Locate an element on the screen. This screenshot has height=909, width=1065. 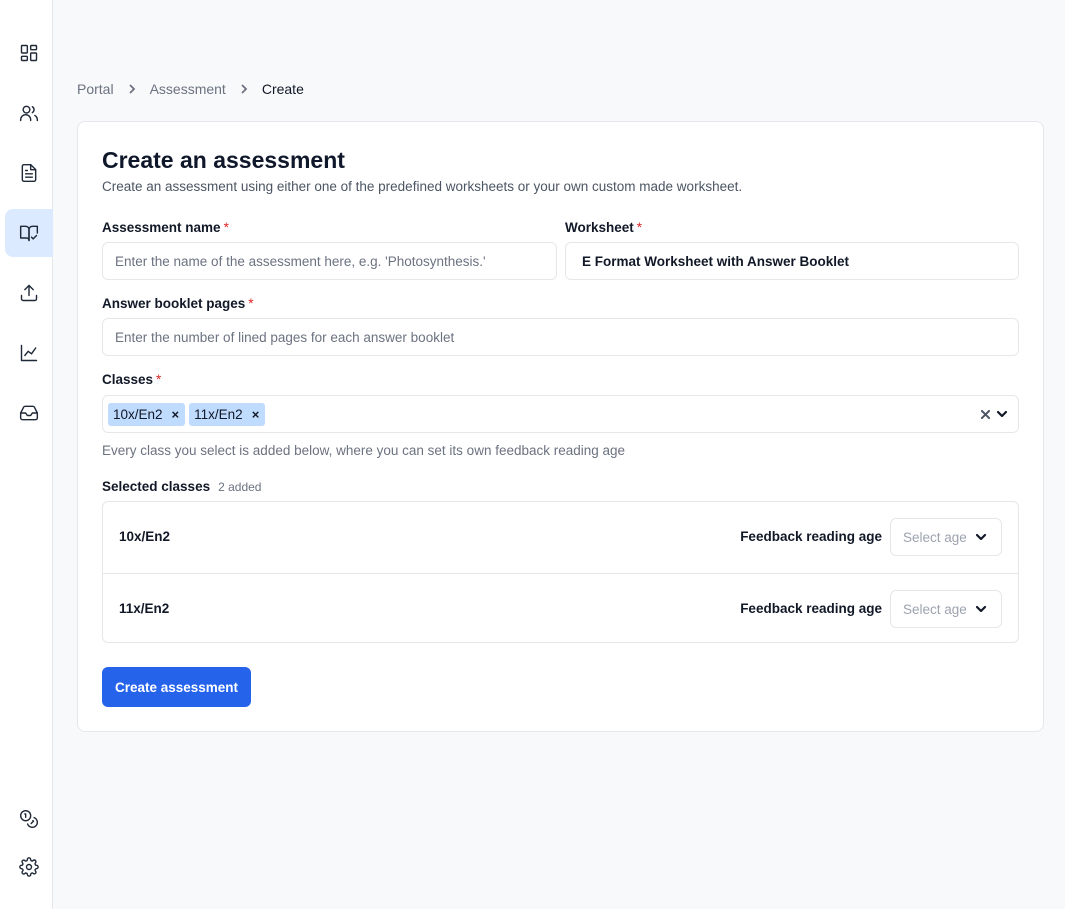
nav-documents is located at coordinates (29, 173).